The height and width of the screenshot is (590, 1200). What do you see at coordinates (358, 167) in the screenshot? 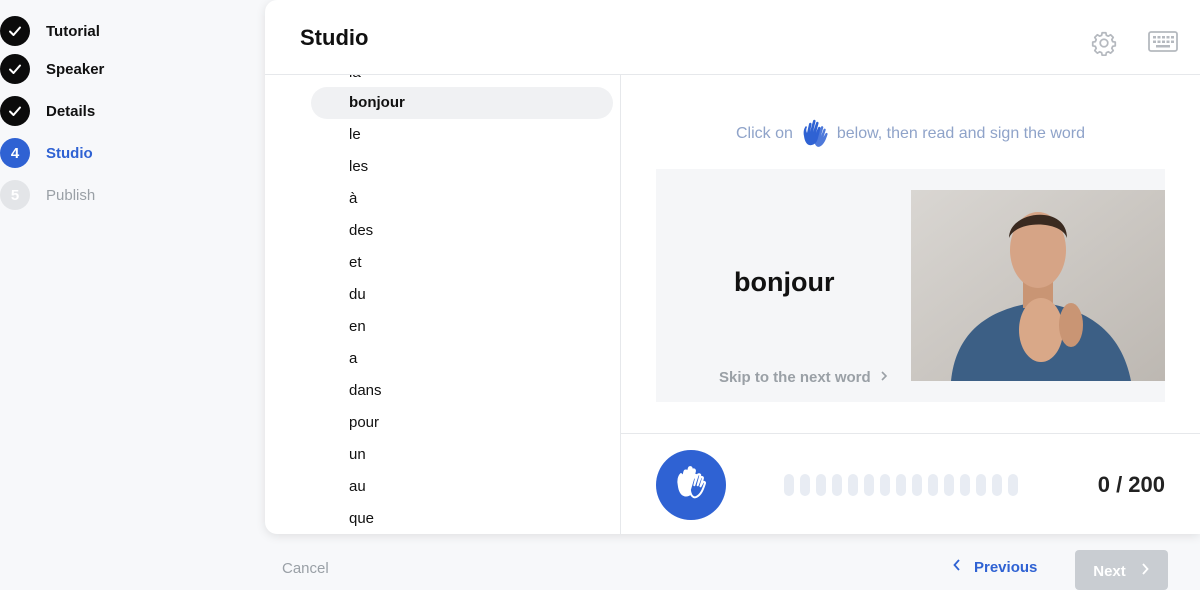
I see `list-item: les` at bounding box center [358, 167].